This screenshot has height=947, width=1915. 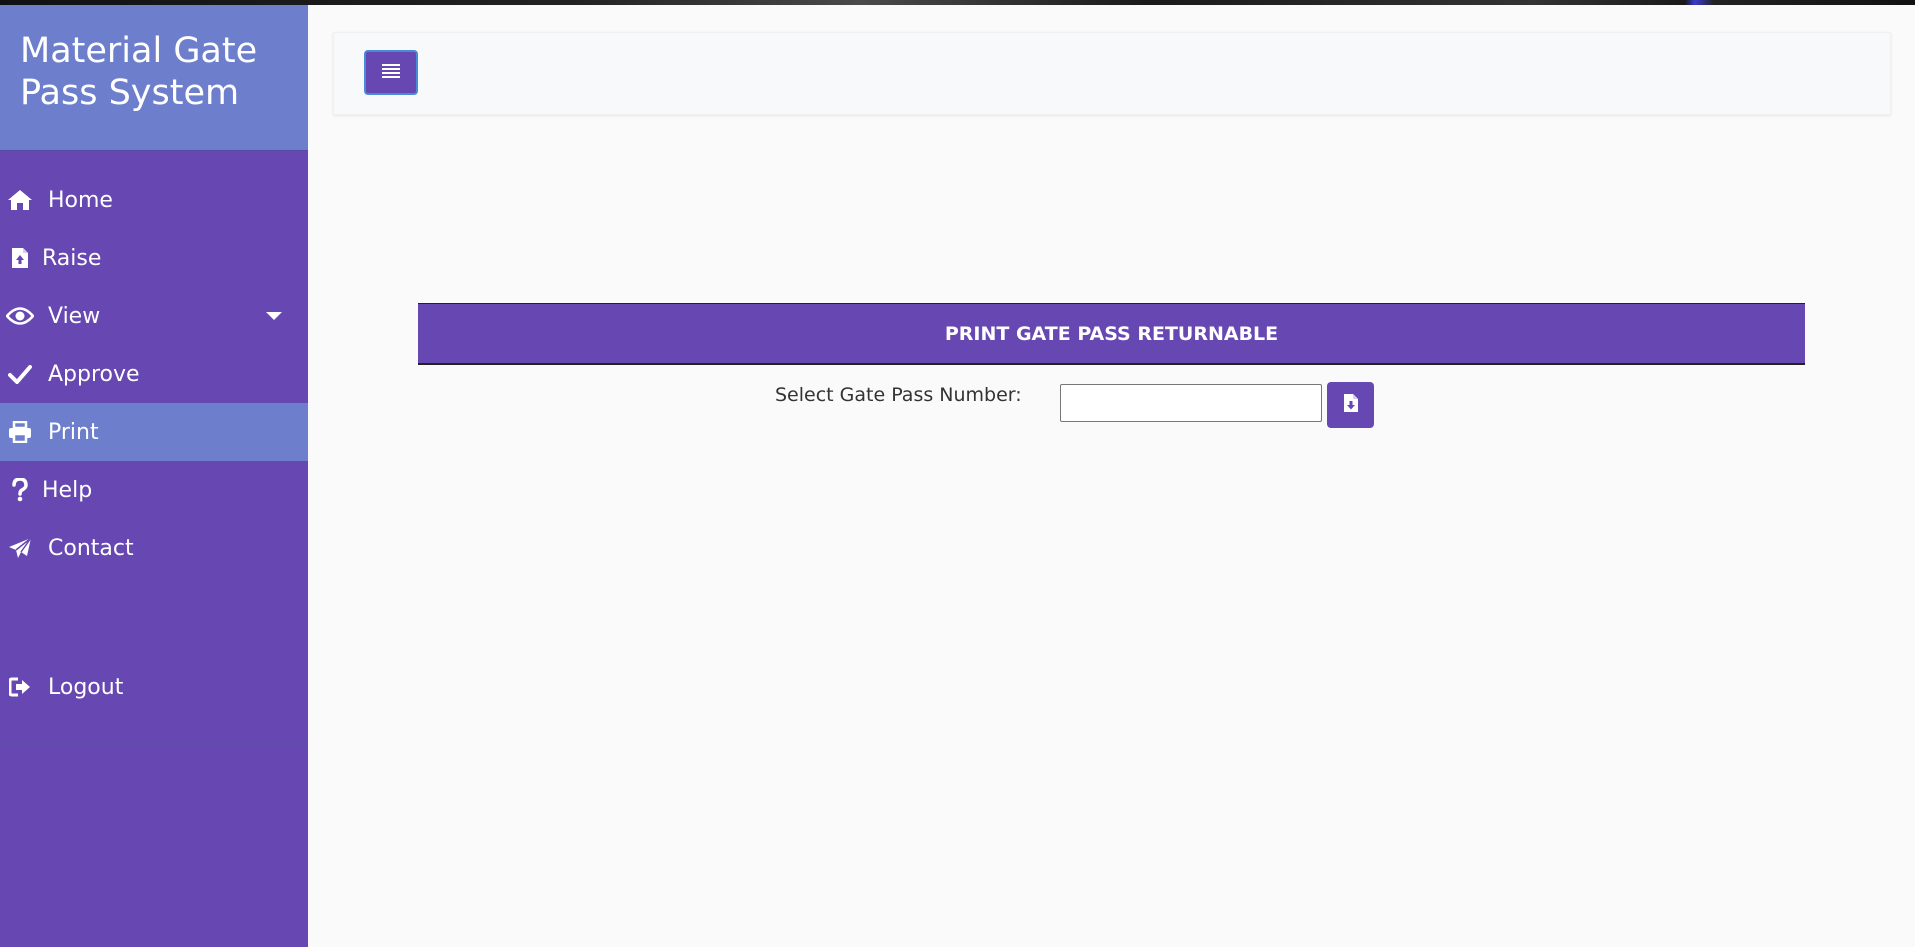 I want to click on question-icon, so click(x=20, y=490).